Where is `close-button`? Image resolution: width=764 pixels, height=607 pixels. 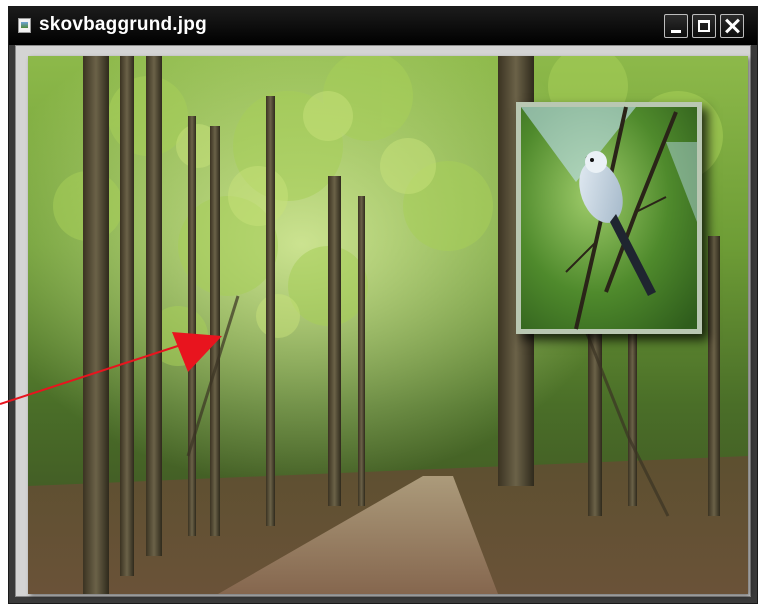 close-button is located at coordinates (732, 26).